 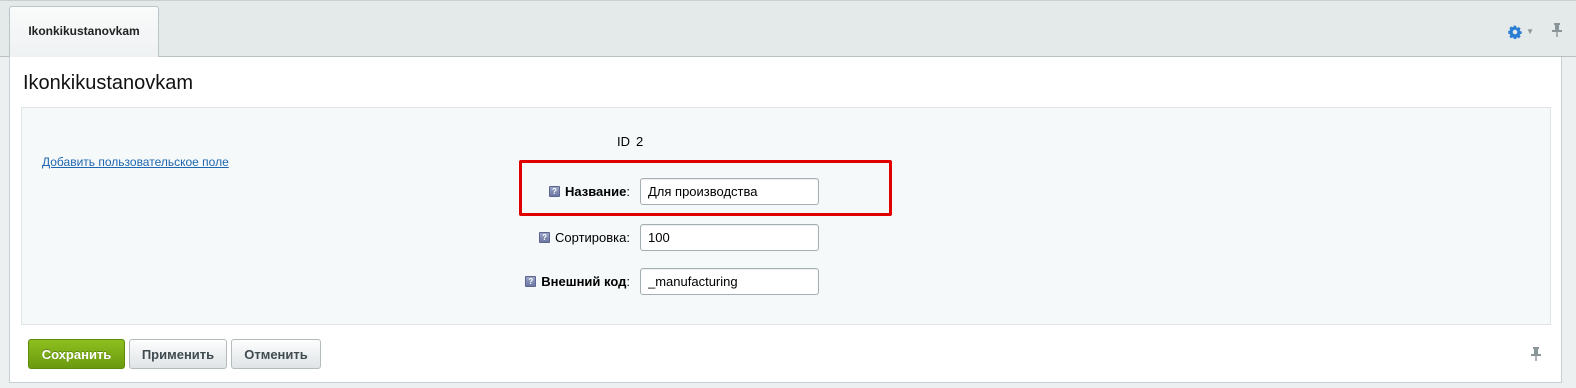 I want to click on tab-ikonkikustanovkam: Ikonkikustanovkam, so click(x=84, y=32).